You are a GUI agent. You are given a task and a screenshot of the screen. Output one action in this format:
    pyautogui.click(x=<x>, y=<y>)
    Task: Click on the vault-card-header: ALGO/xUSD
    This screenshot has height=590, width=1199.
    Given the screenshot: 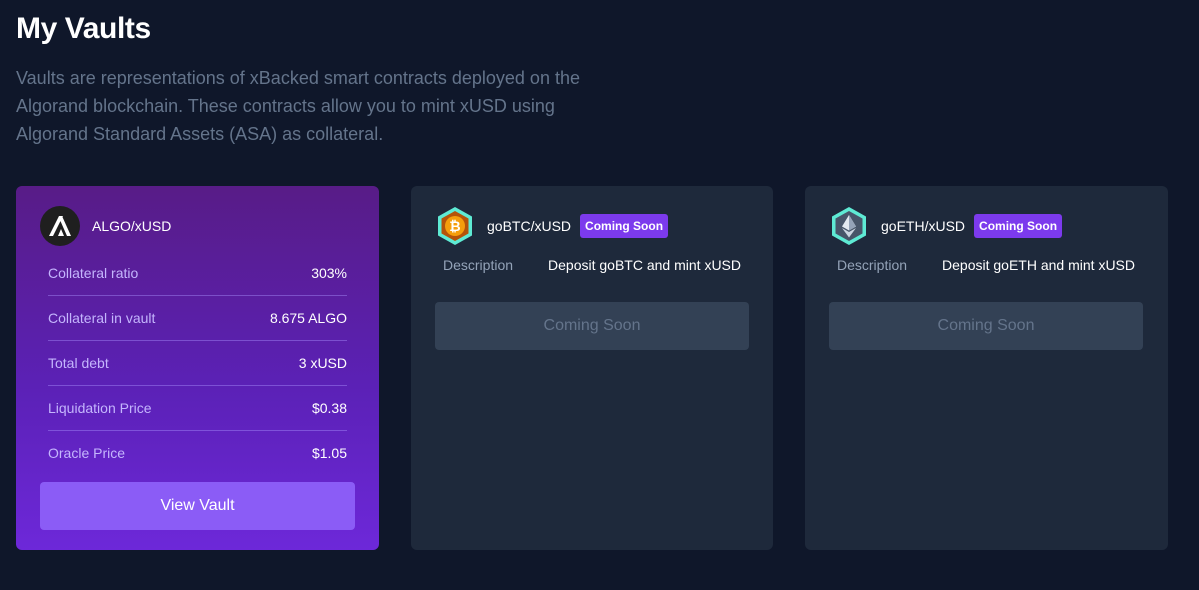 What is the action you would take?
    pyautogui.click(x=105, y=226)
    